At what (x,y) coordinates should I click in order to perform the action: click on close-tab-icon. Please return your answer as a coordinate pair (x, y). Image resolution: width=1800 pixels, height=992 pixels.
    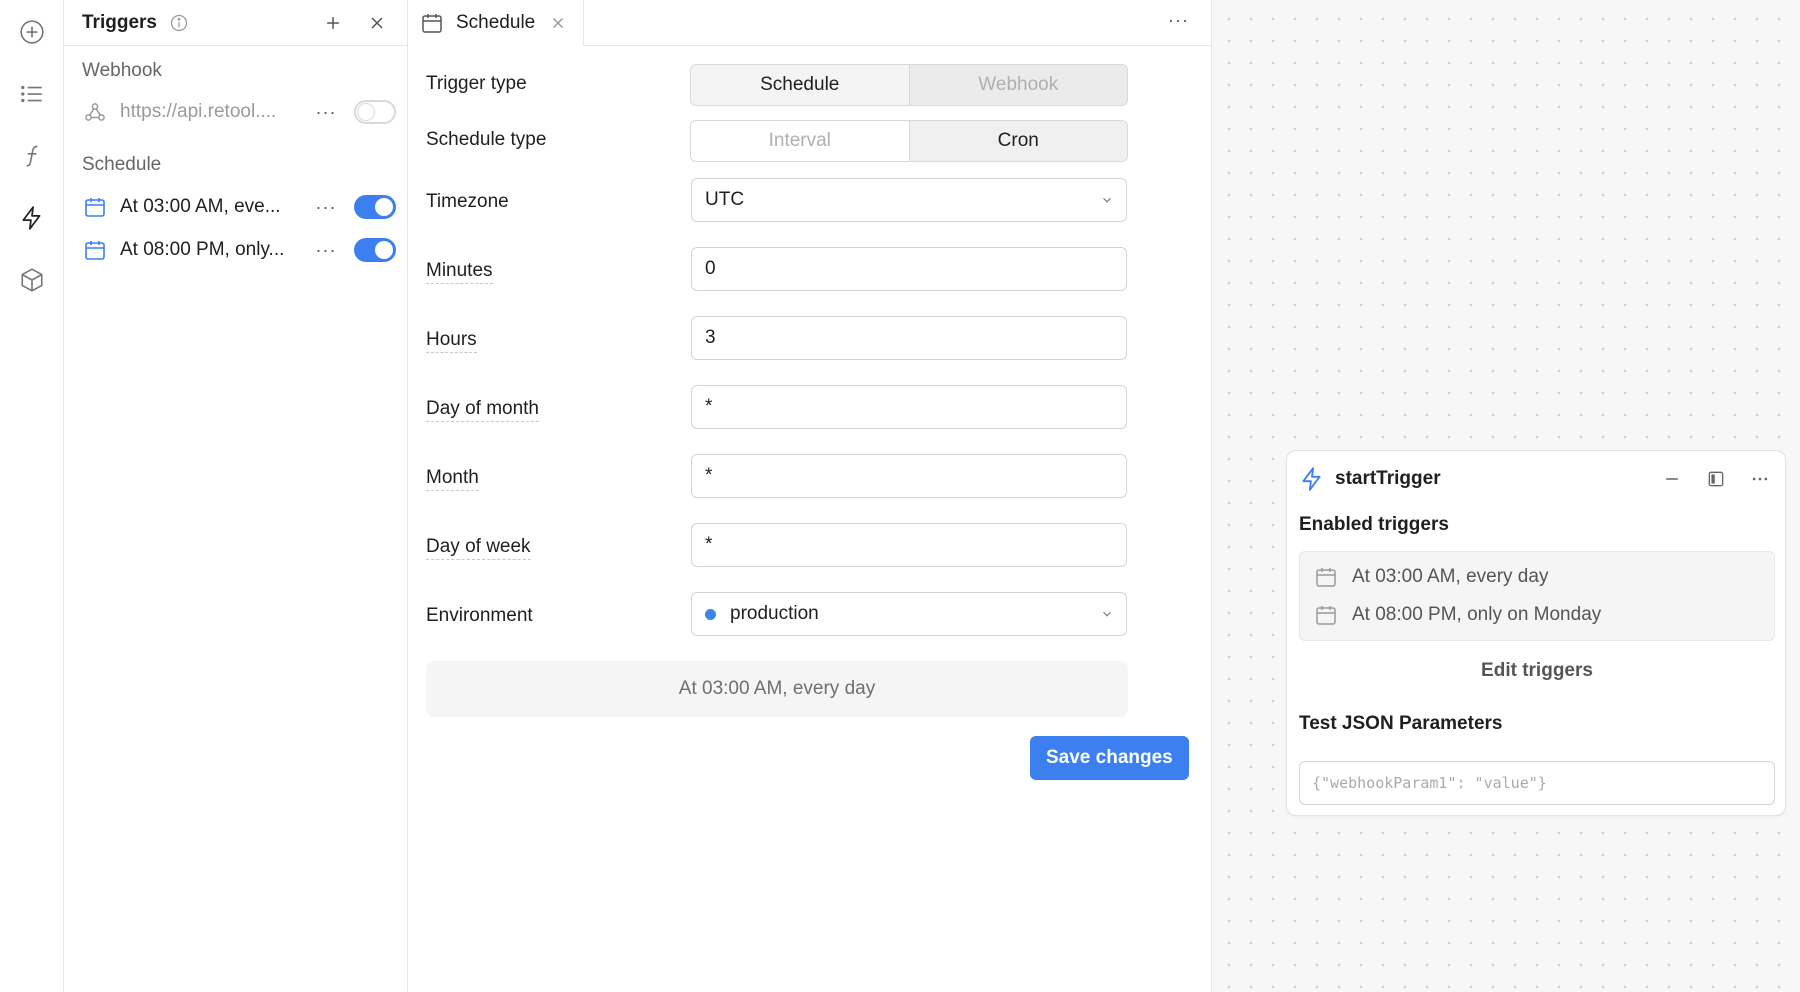
    Looking at the image, I should click on (558, 23).